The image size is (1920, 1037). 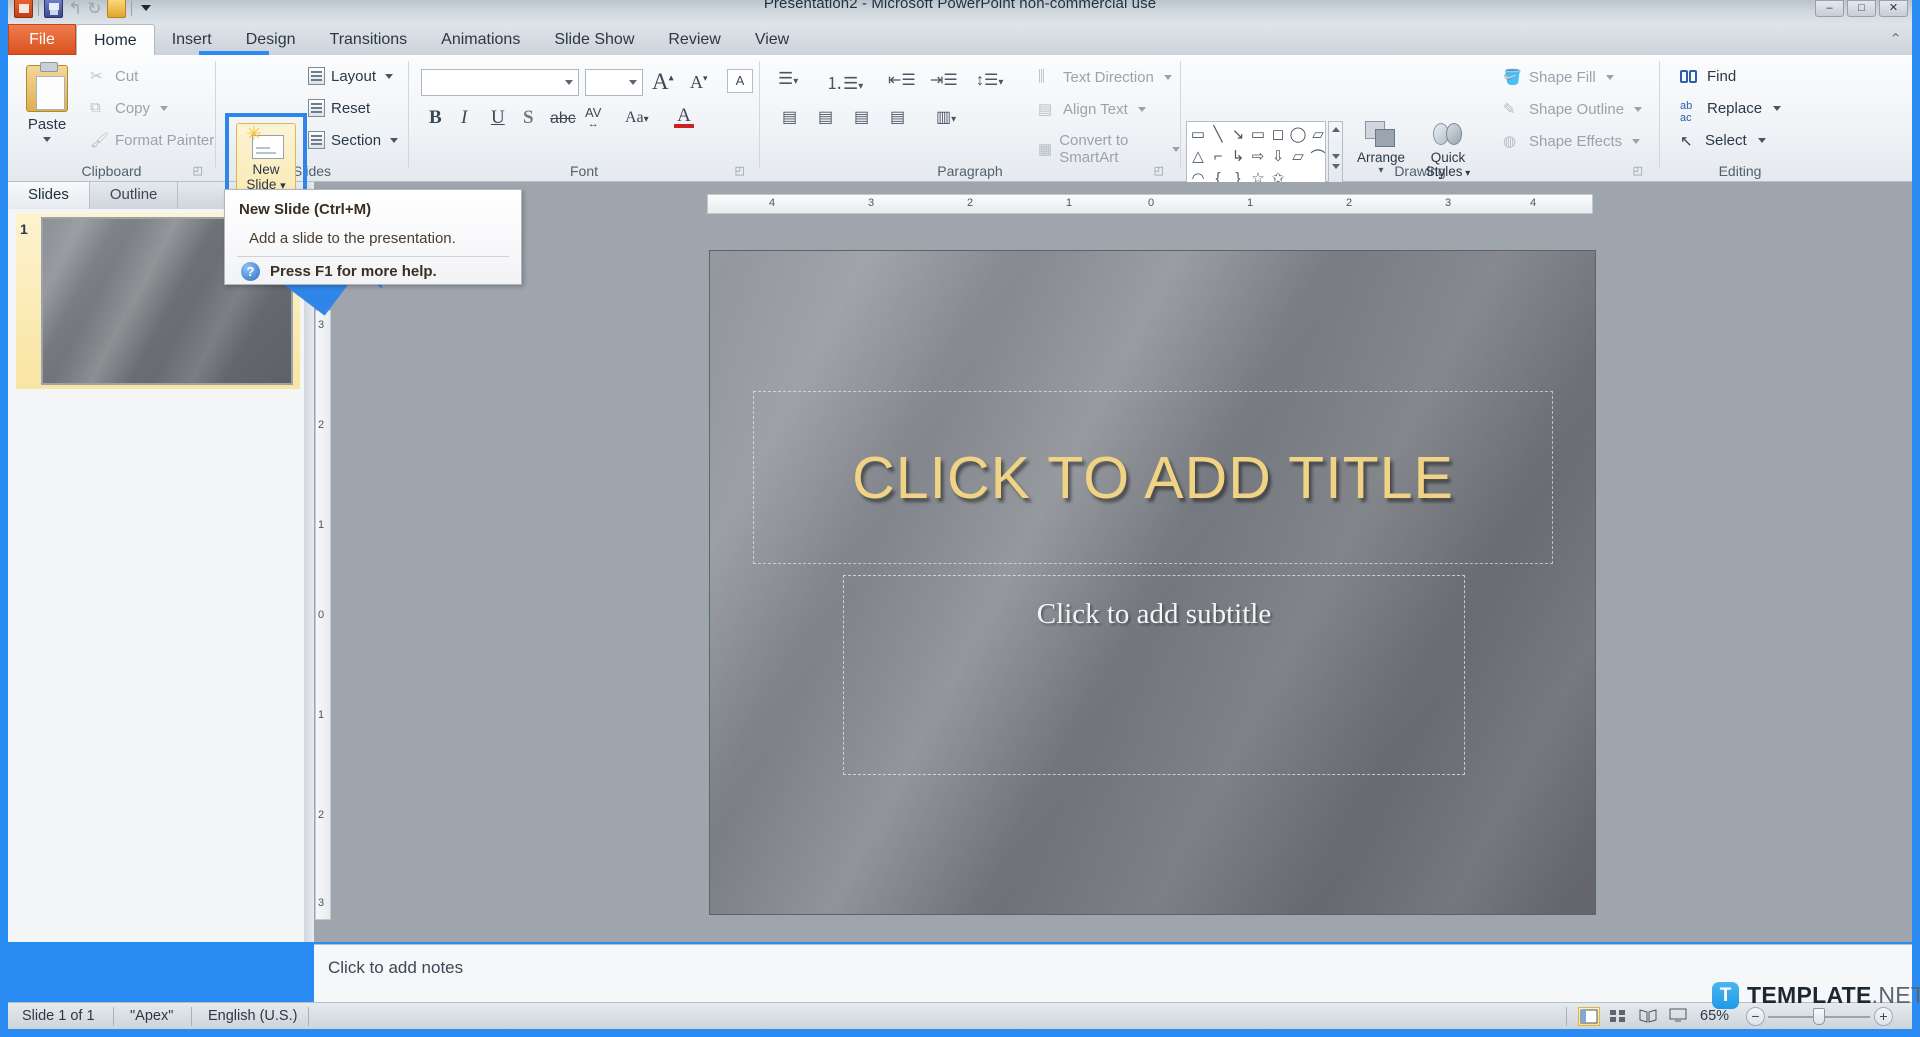 What do you see at coordinates (1109, 149) in the screenshot?
I see `convert-to-smartart-button: ▦ Convert to SmartArt` at bounding box center [1109, 149].